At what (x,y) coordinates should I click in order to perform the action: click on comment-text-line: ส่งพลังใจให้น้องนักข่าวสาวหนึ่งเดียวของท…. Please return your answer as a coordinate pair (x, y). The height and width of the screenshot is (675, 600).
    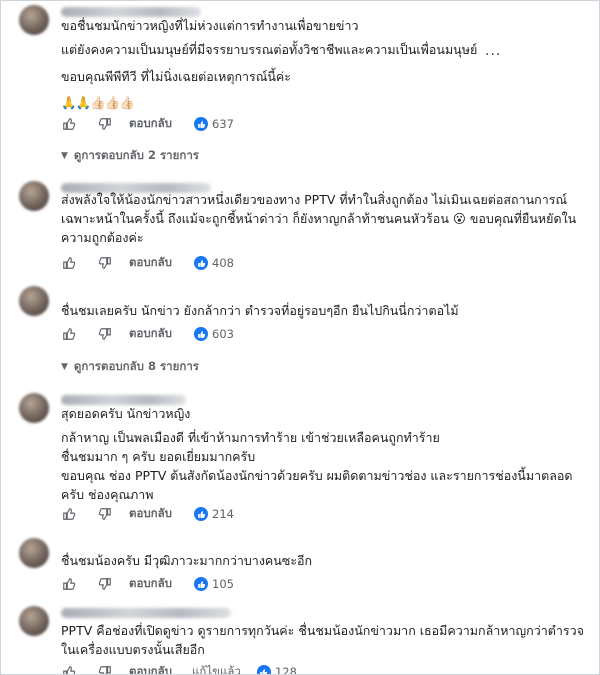
    Looking at the image, I should click on (314, 199).